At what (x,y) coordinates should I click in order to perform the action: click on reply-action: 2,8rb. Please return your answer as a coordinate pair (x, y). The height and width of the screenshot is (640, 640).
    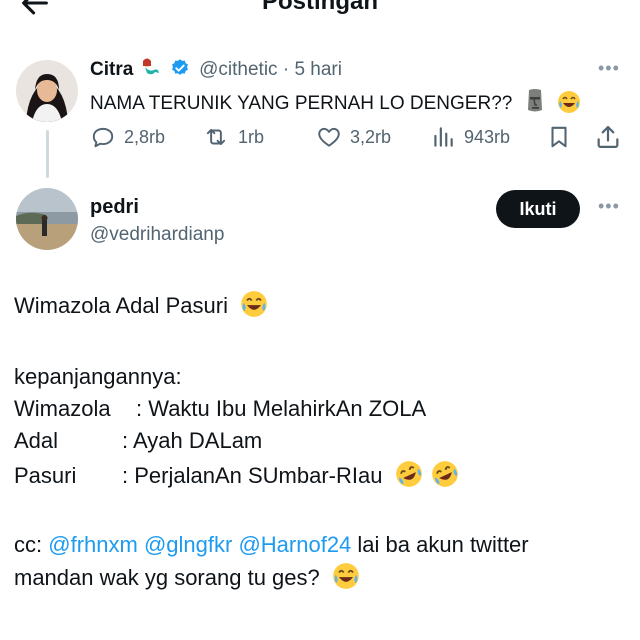
    Looking at the image, I should click on (127, 137).